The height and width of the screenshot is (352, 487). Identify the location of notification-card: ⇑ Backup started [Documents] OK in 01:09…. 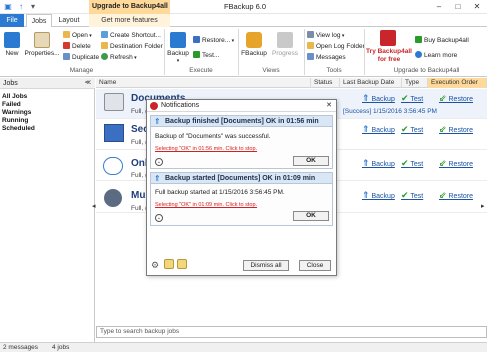
(241, 199).